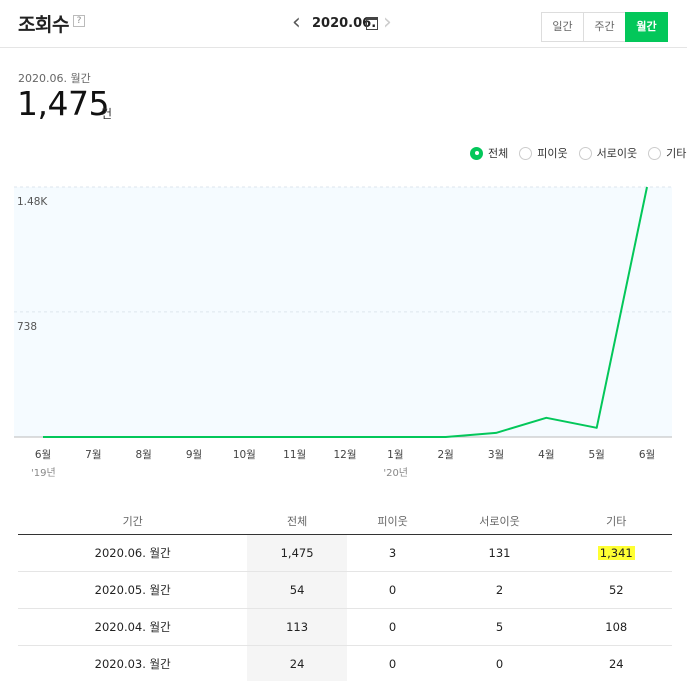  Describe the element at coordinates (616, 663) in the screenshot. I see `cell-other: 24` at that location.